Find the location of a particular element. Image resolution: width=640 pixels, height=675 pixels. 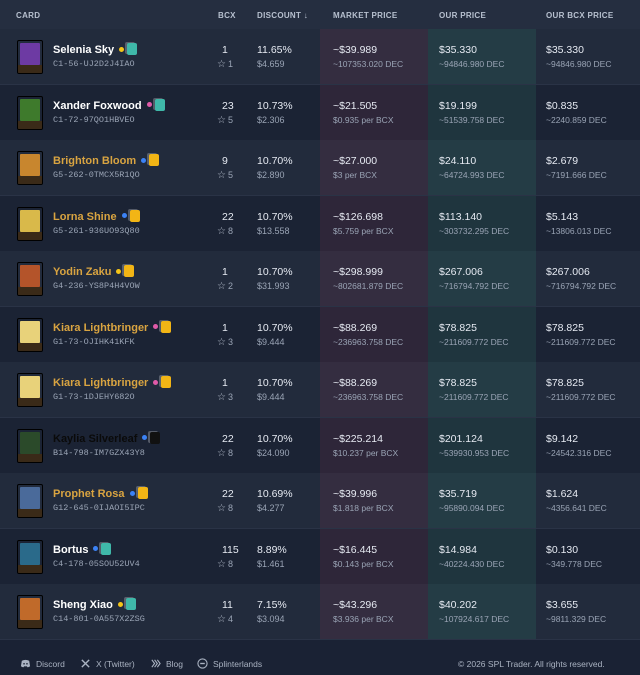

market-price: ~$88.269 is located at coordinates (355, 327).